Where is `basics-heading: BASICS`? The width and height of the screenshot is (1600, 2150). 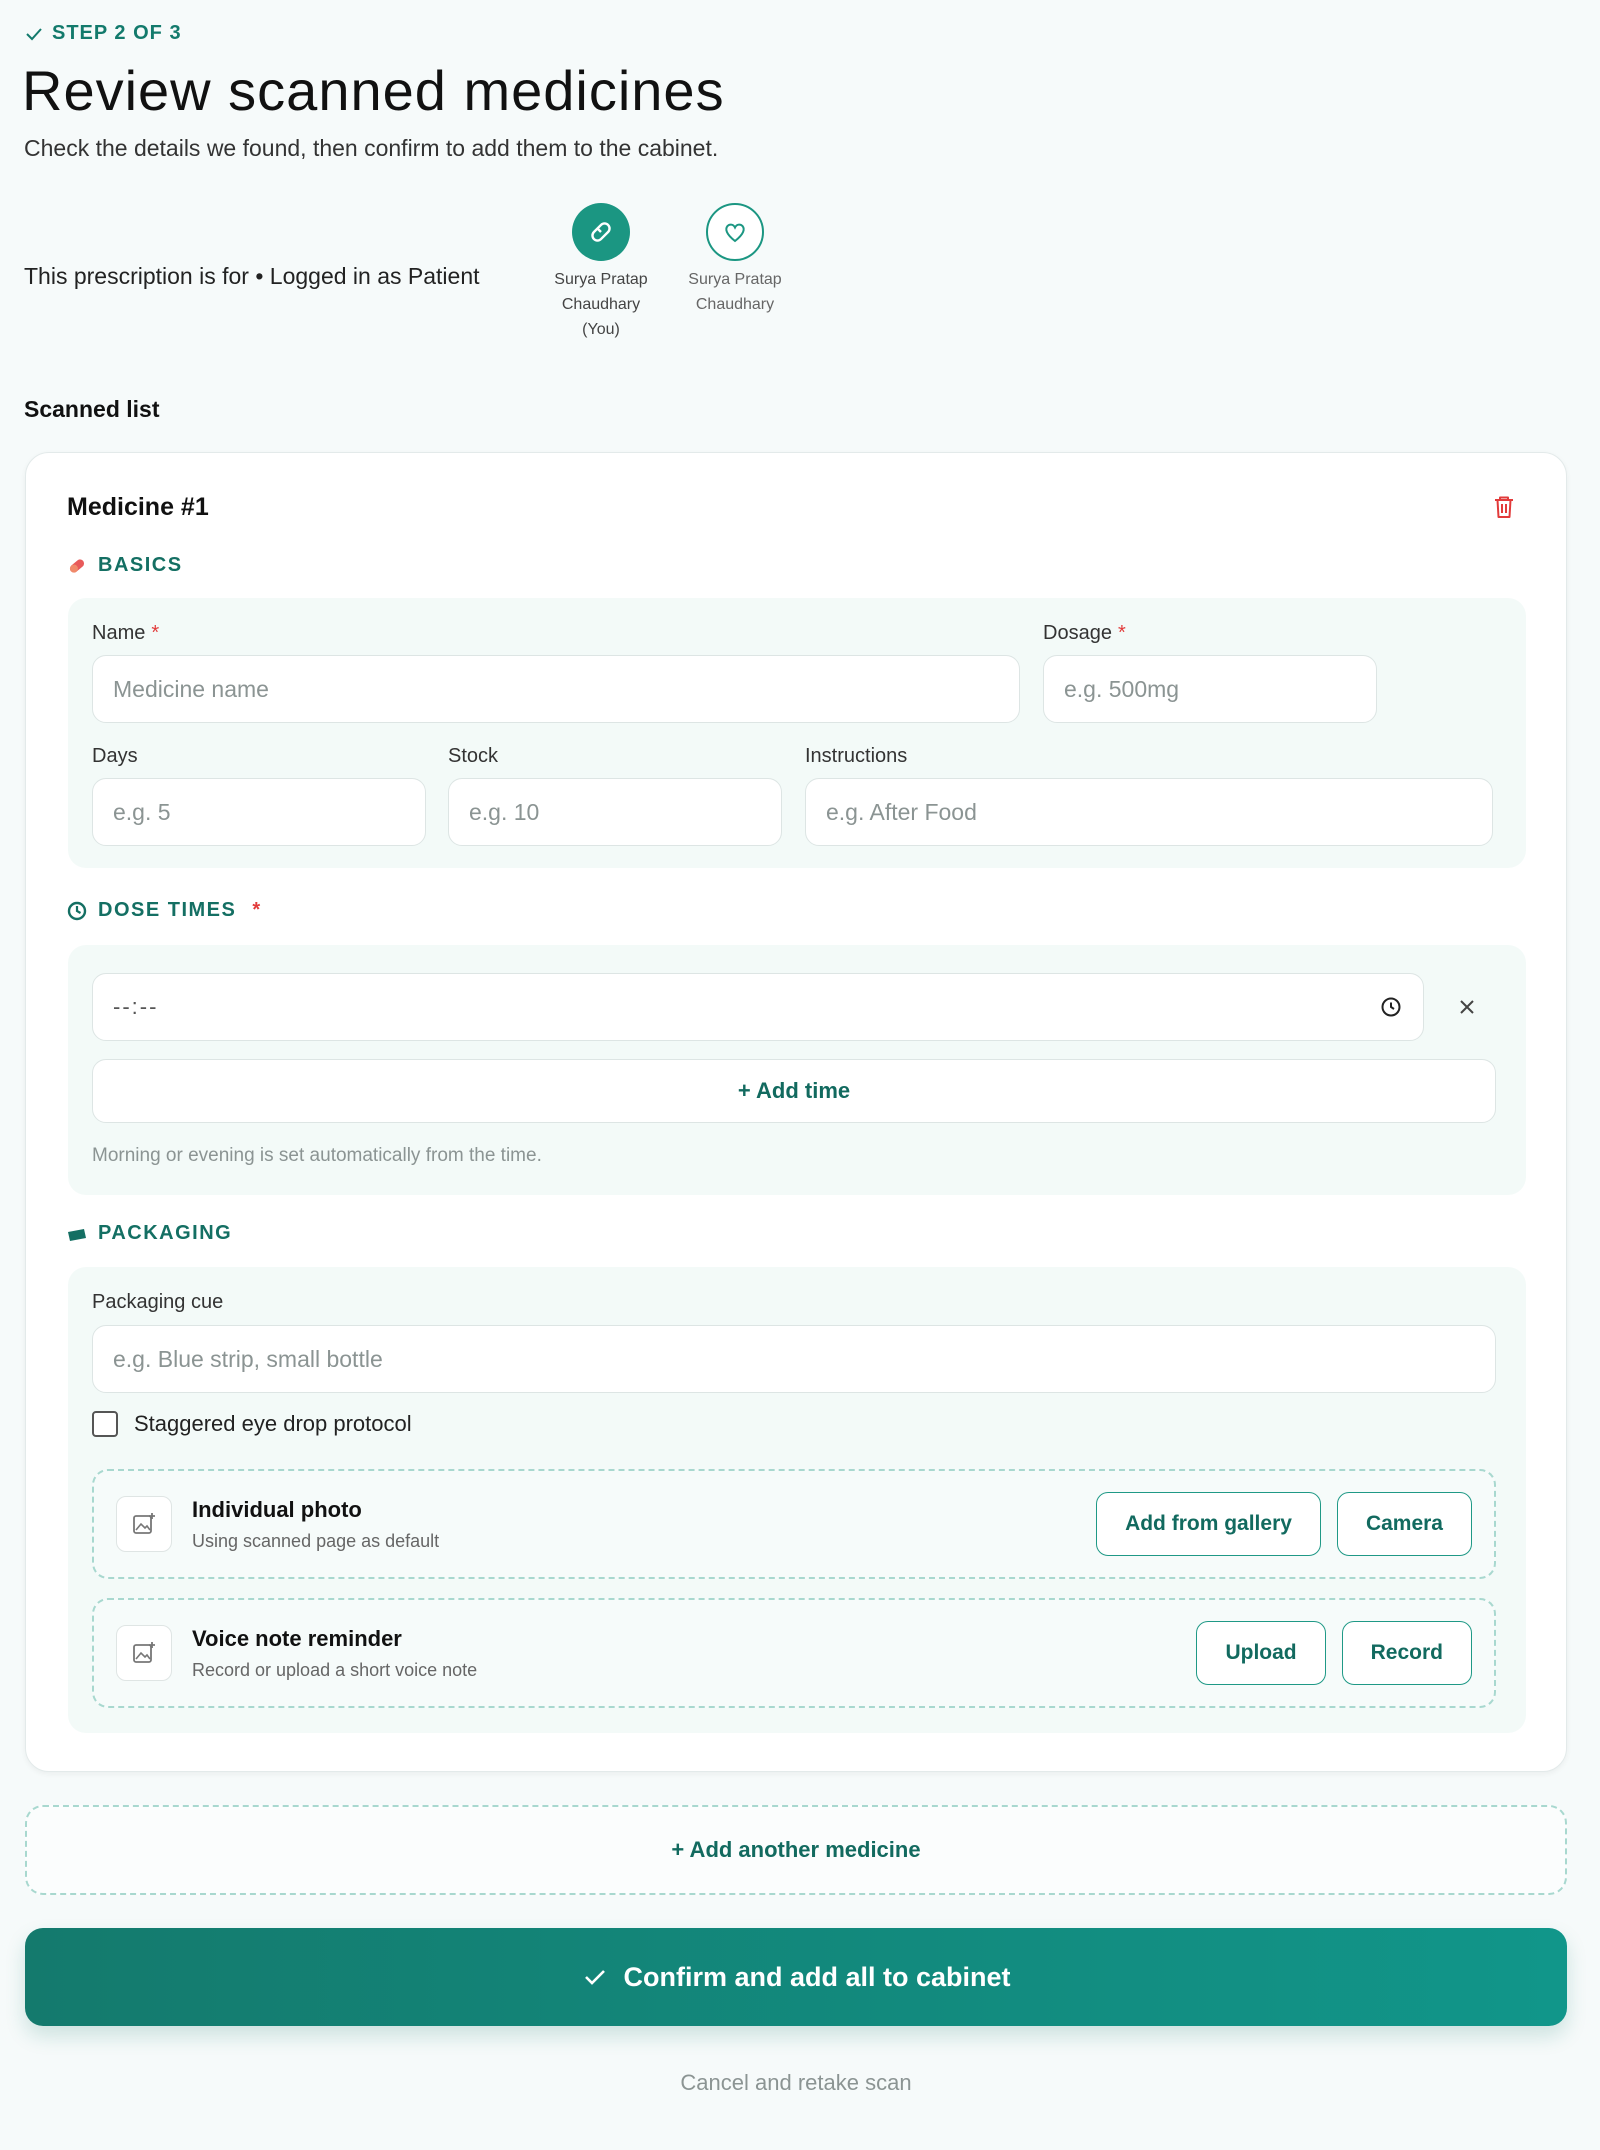
basics-heading: BASICS is located at coordinates (124, 565).